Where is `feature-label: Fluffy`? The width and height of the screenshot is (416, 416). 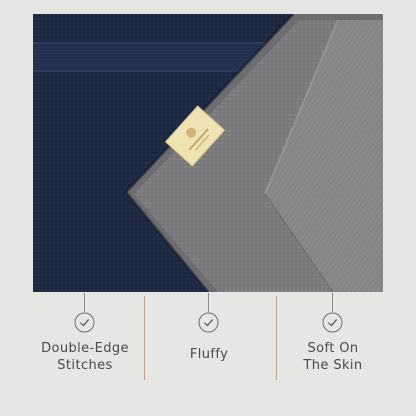
feature-label: Fluffy is located at coordinates (209, 354).